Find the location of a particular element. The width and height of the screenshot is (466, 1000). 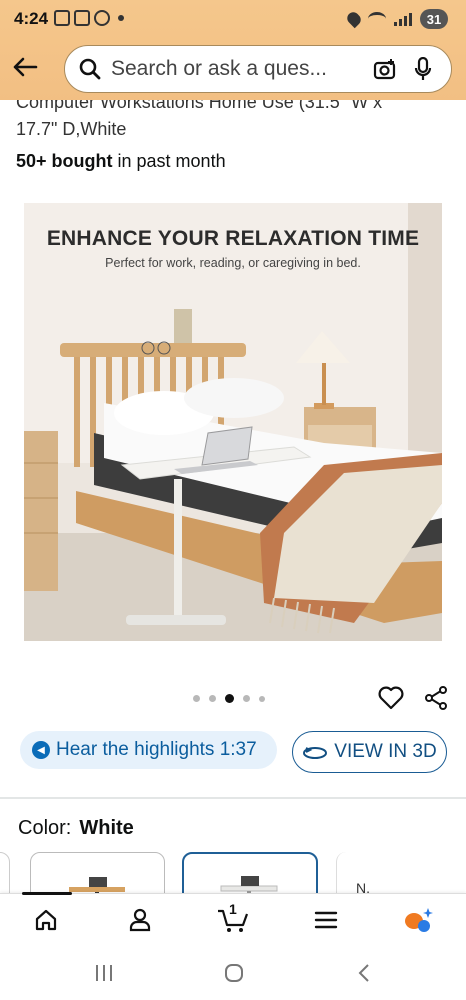

system-status-icons: 31 is located at coordinates (396, 19).